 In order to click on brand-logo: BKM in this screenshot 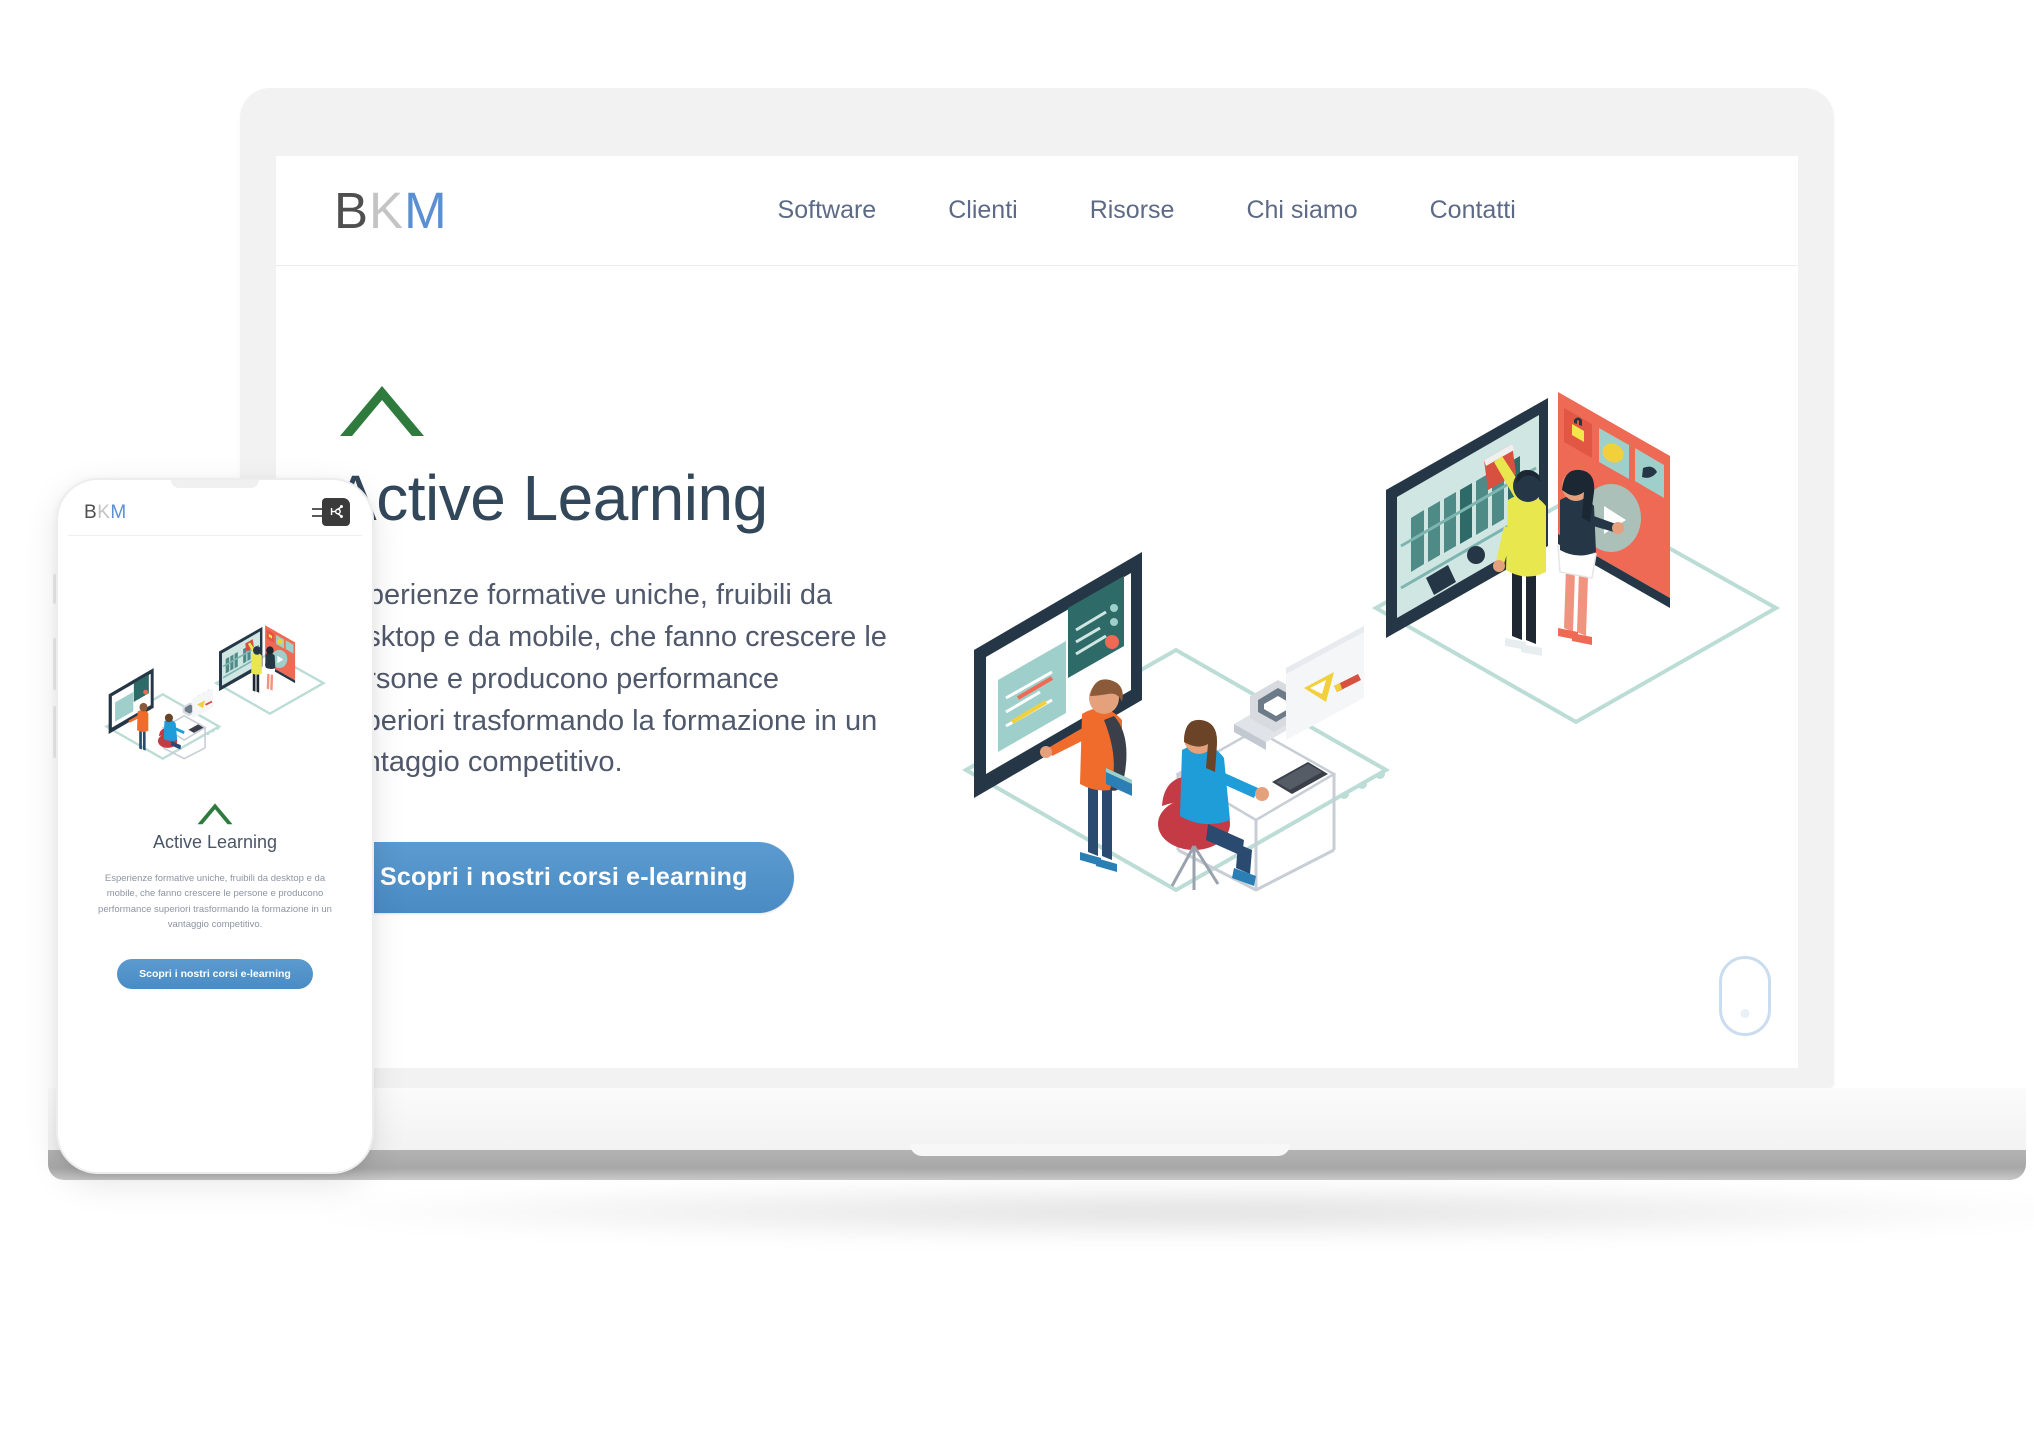, I will do `click(391, 210)`.